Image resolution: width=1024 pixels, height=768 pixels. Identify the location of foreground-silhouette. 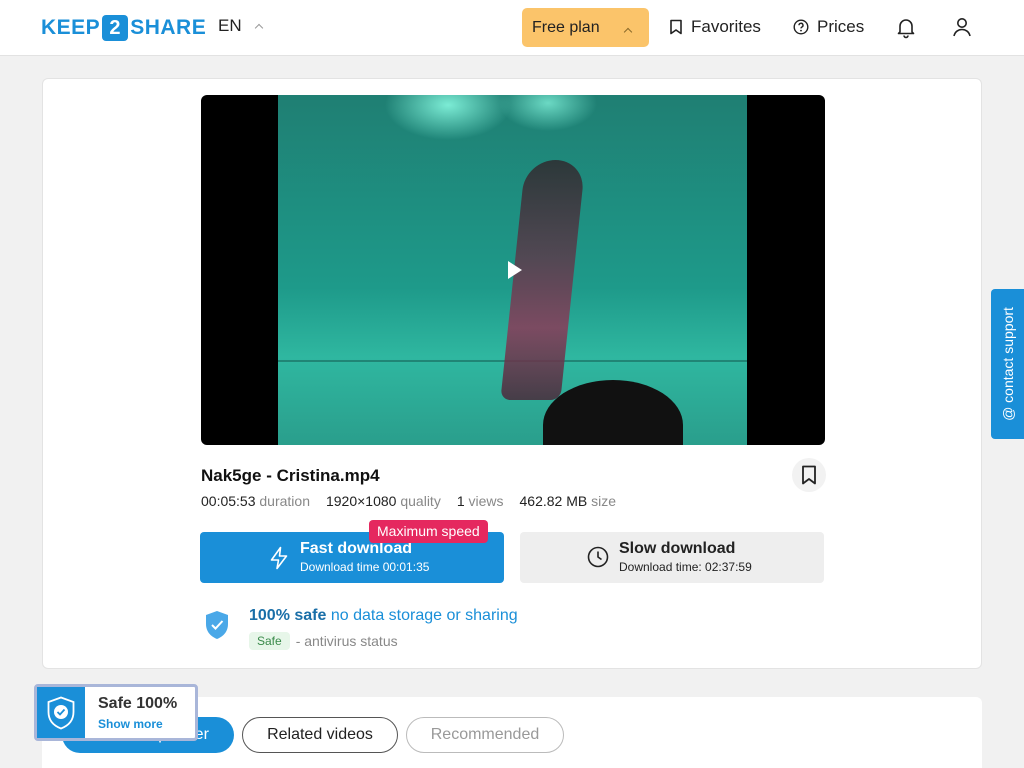
(613, 412).